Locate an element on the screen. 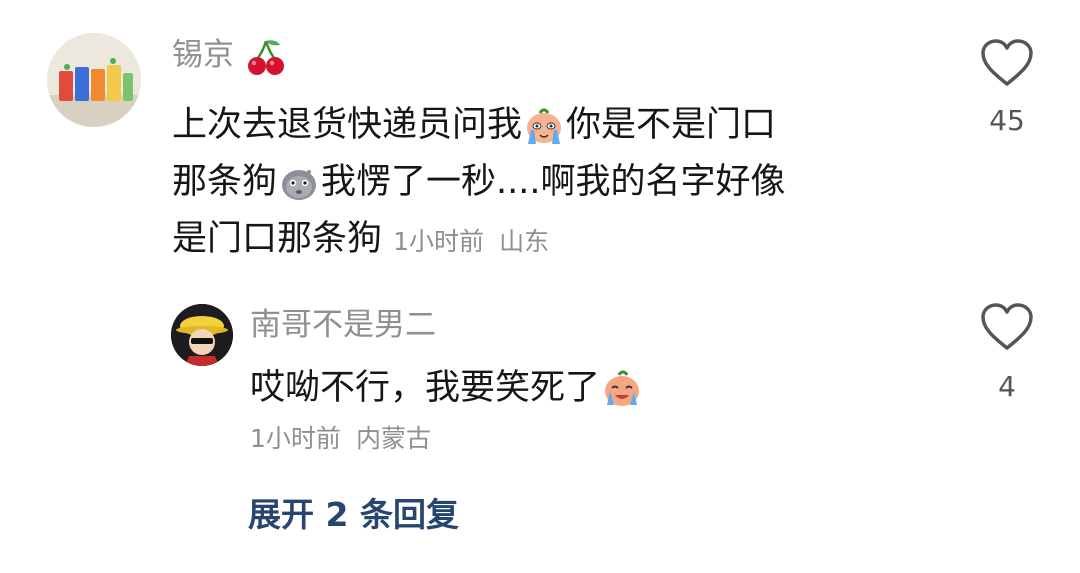 The image size is (1080, 573). reply-text: 哎呦不行，我要笑死了 is located at coordinates (447, 388).